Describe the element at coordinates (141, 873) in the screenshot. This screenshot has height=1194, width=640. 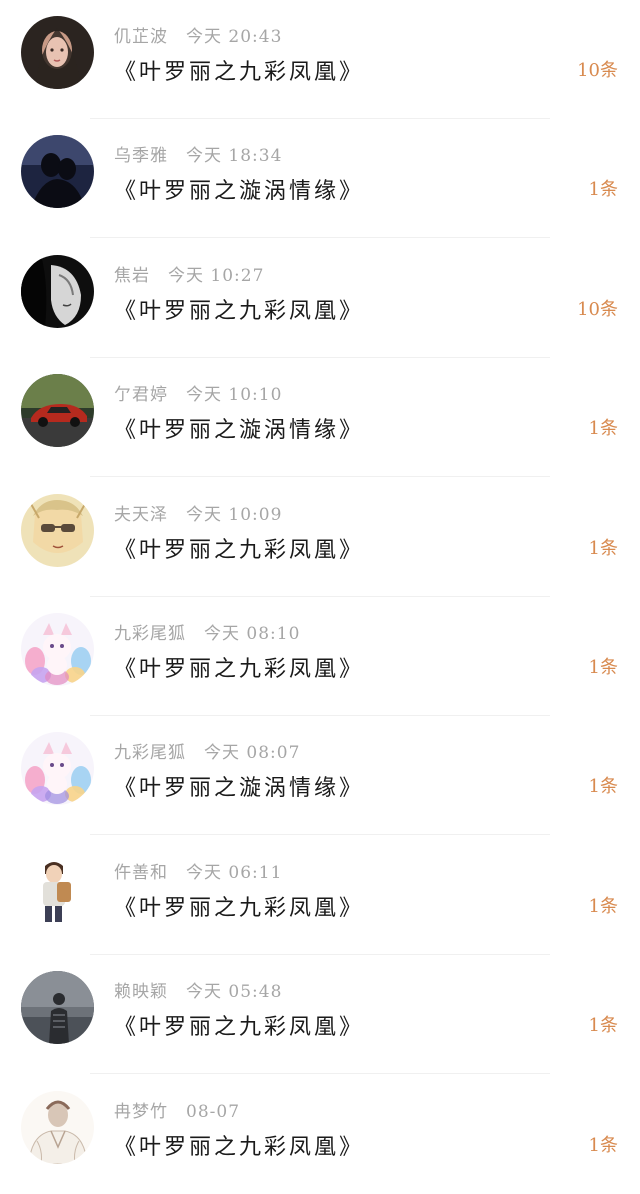
I see `user-name: 仵善和` at that location.